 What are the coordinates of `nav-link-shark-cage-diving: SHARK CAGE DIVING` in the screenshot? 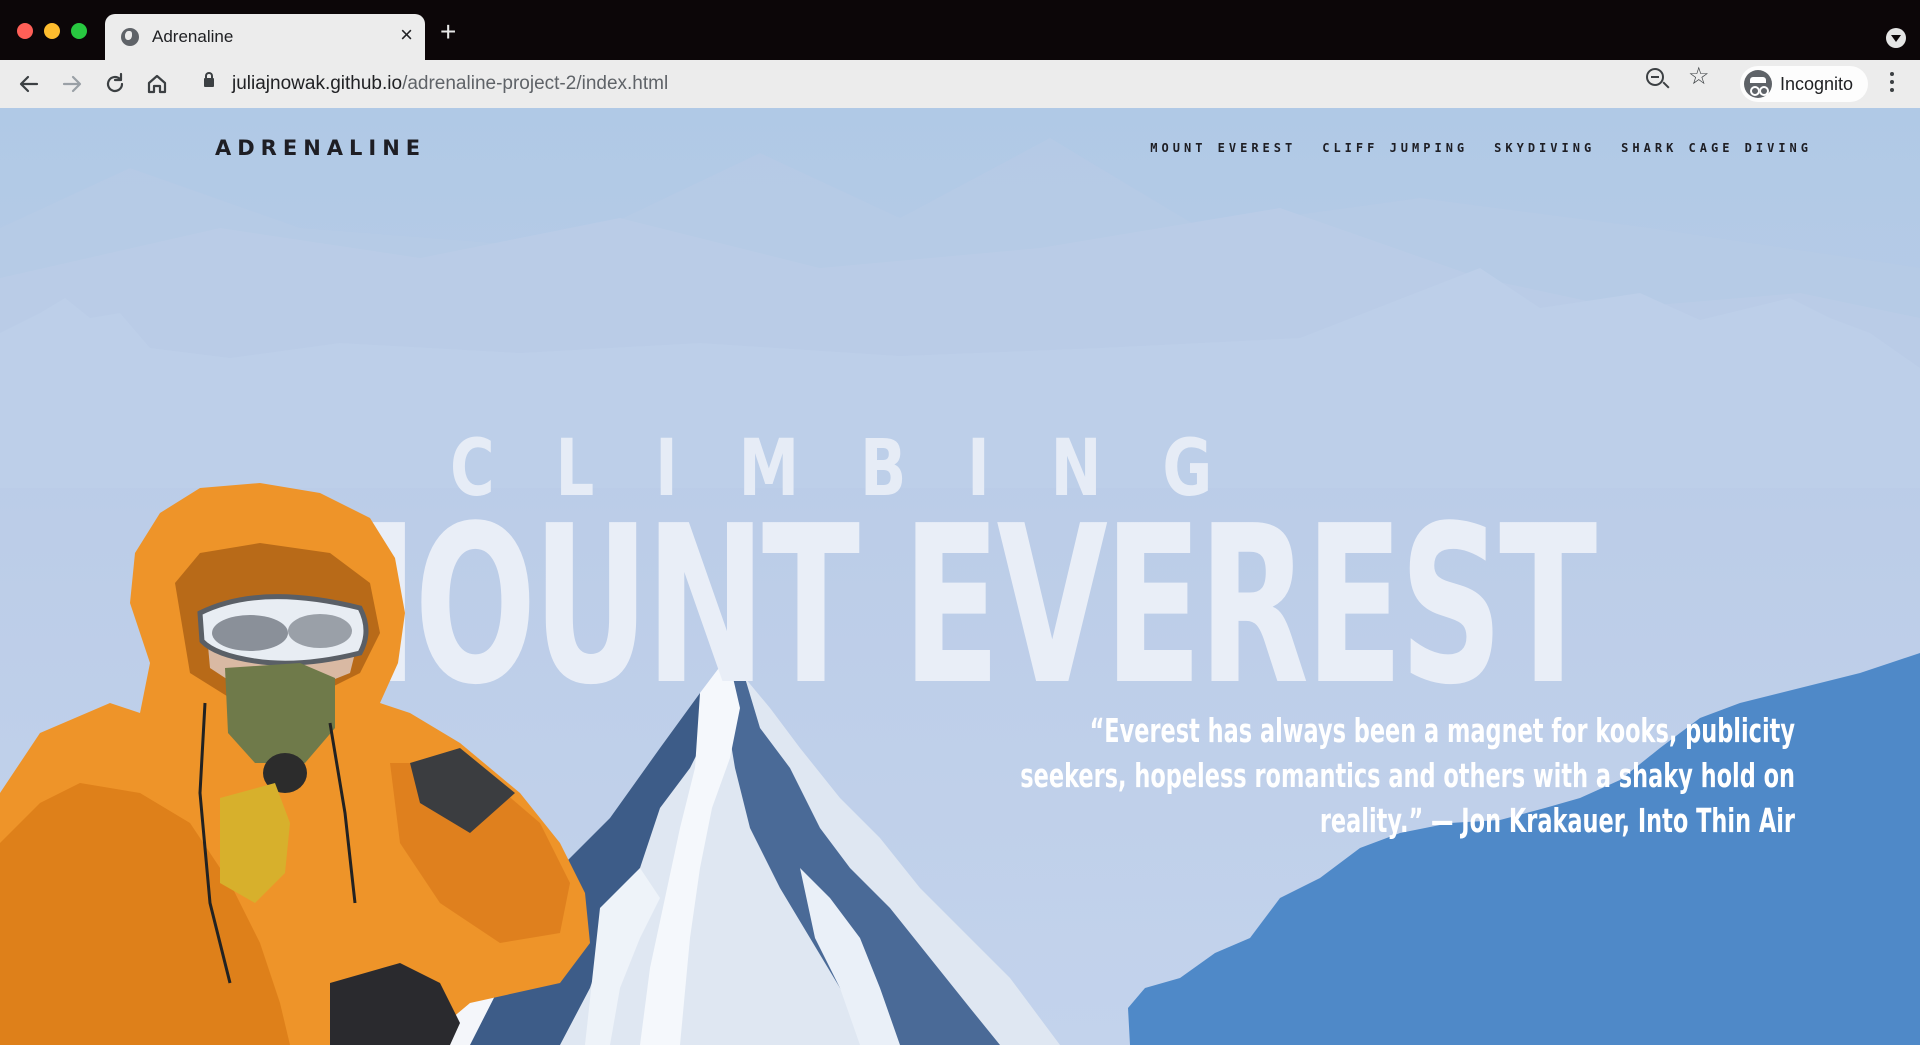 It's located at (1716, 148).